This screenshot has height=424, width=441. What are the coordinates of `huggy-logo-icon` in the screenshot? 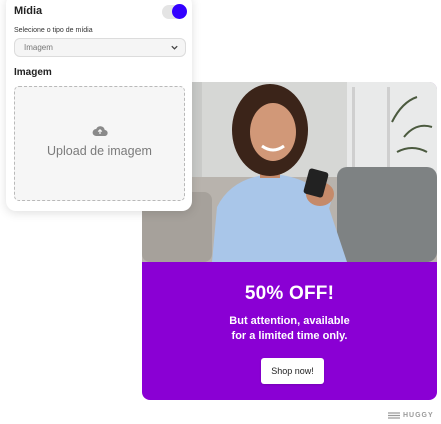 It's located at (394, 415).